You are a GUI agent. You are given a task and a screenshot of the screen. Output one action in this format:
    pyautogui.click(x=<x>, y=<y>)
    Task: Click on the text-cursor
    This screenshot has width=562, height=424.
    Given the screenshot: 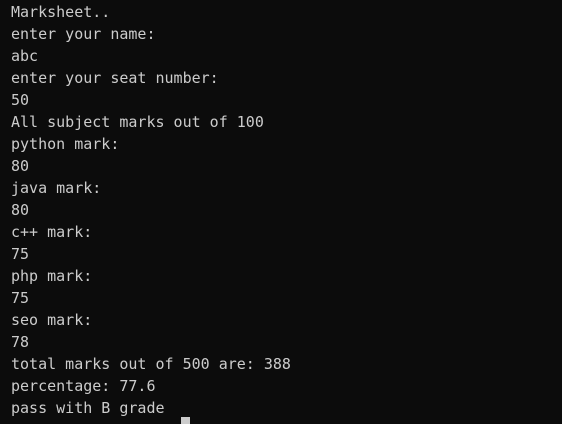 What is the action you would take?
    pyautogui.click(x=185, y=420)
    